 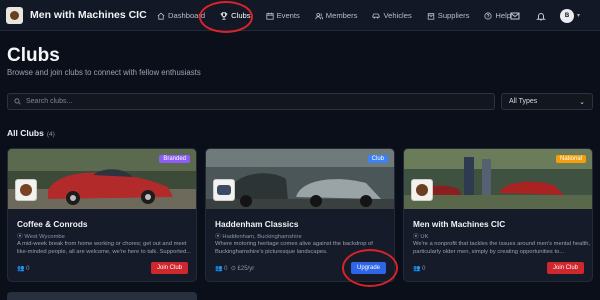 What do you see at coordinates (547, 101) in the screenshot?
I see `type-filter-select: All Types ⌄` at bounding box center [547, 101].